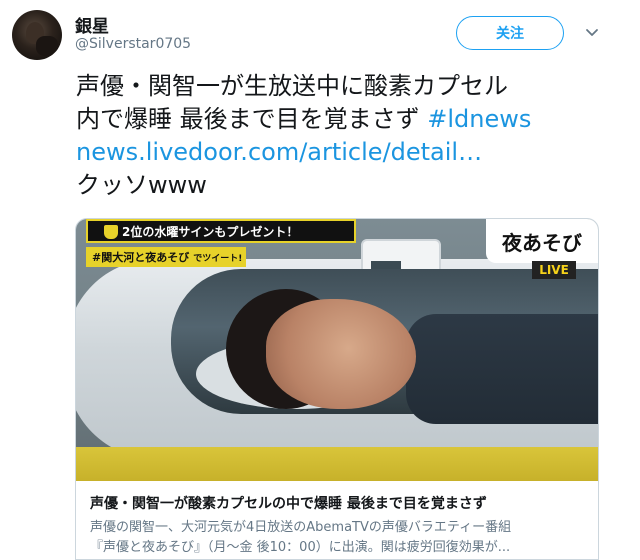 This screenshot has width=640, height=560. Describe the element at coordinates (133, 44) in the screenshot. I see `user-handle: @Silverstar0705` at that location.